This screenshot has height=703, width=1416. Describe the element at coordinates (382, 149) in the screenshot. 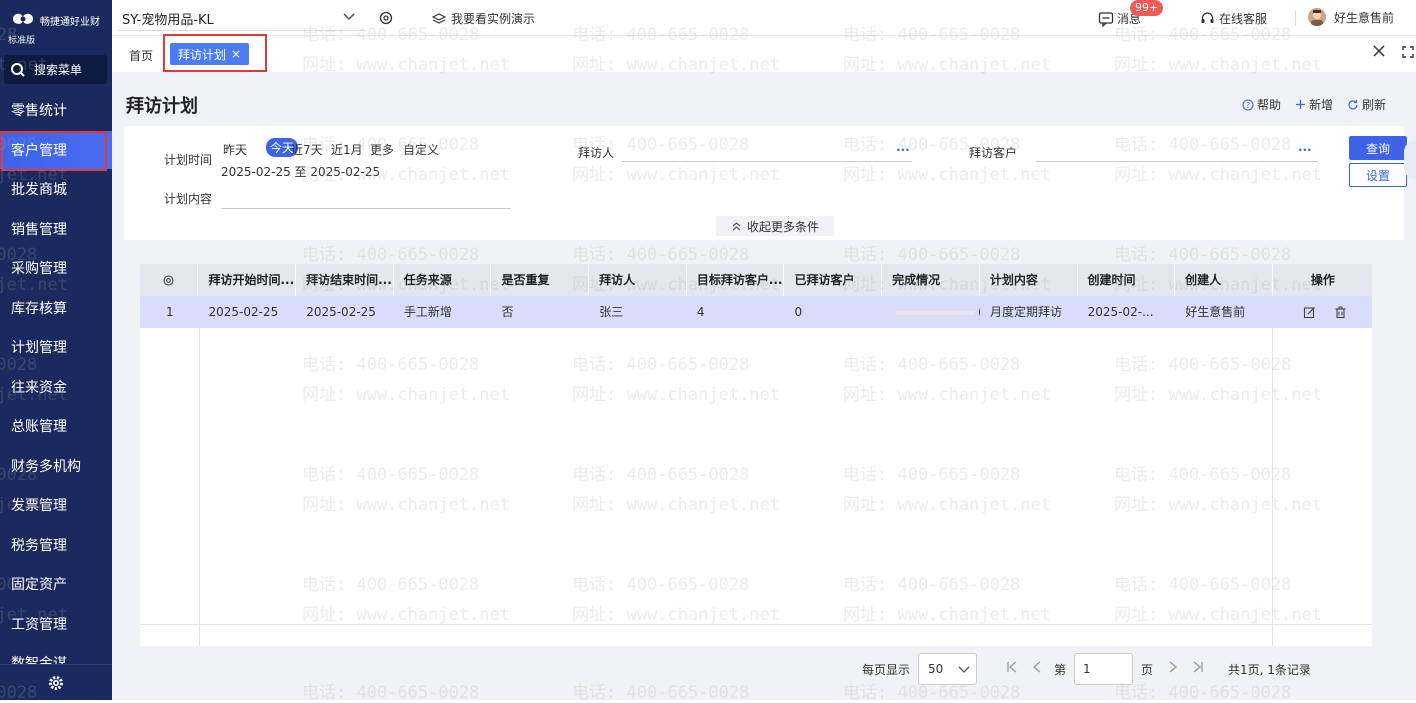

I see `quick-more: 更多` at that location.